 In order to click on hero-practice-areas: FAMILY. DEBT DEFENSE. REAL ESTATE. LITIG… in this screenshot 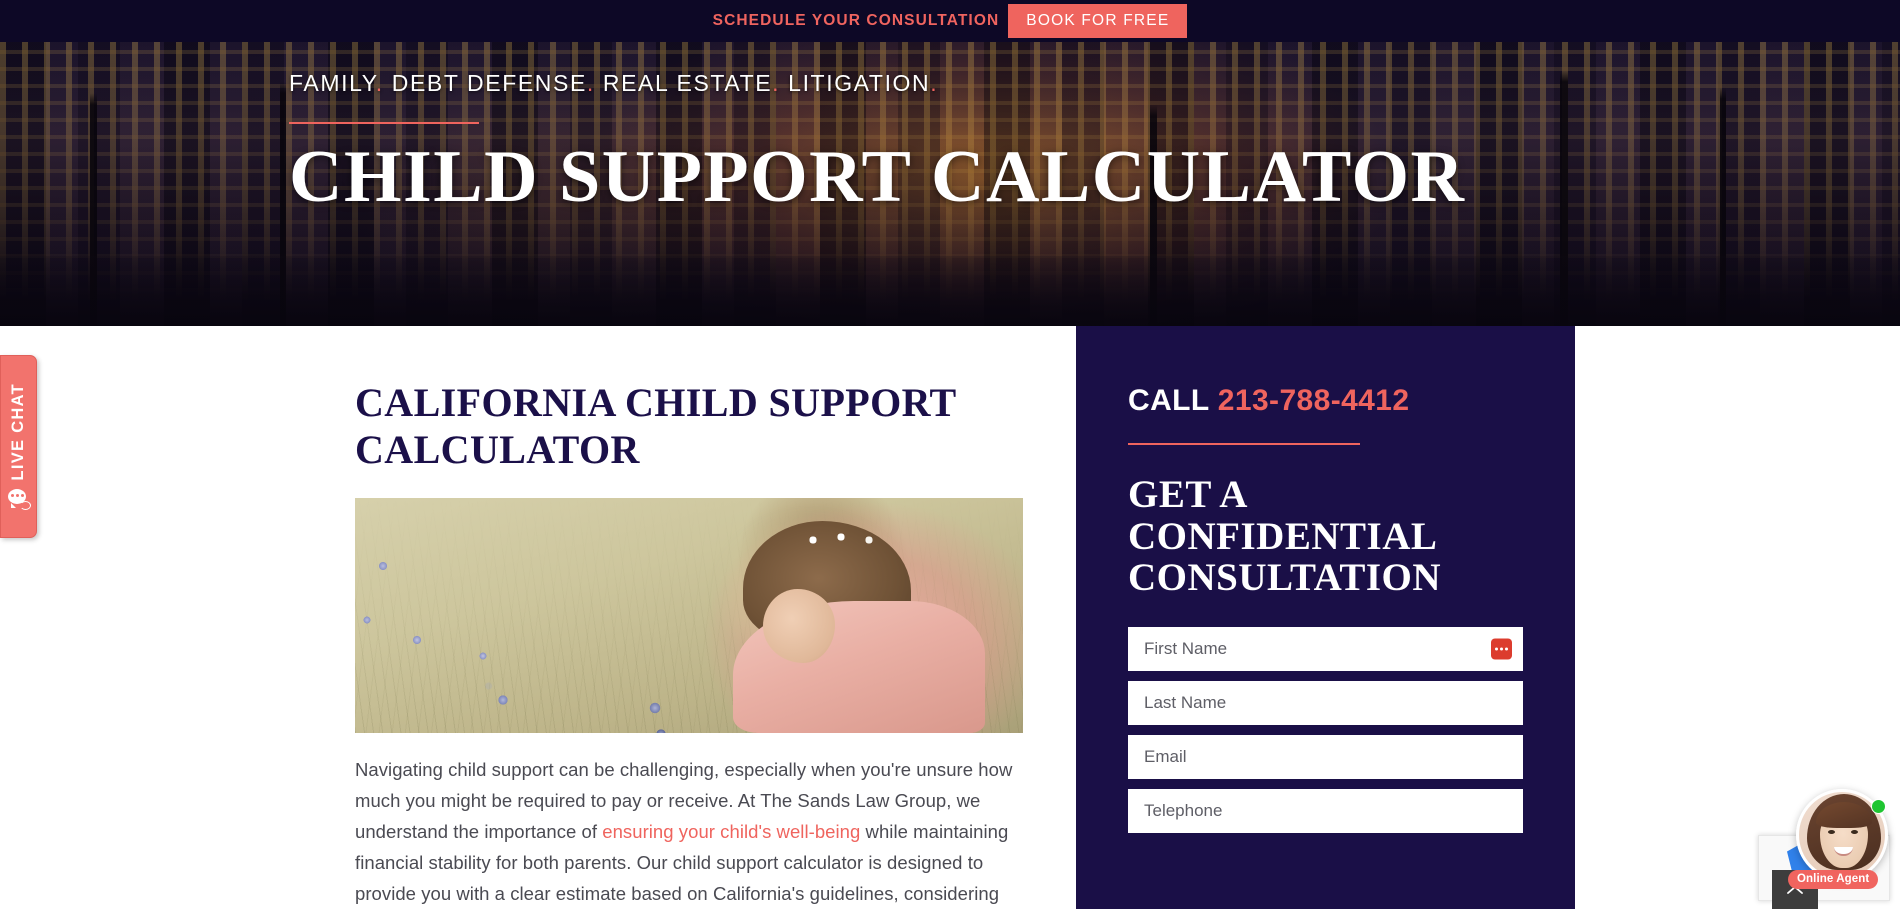, I will do `click(877, 83)`.